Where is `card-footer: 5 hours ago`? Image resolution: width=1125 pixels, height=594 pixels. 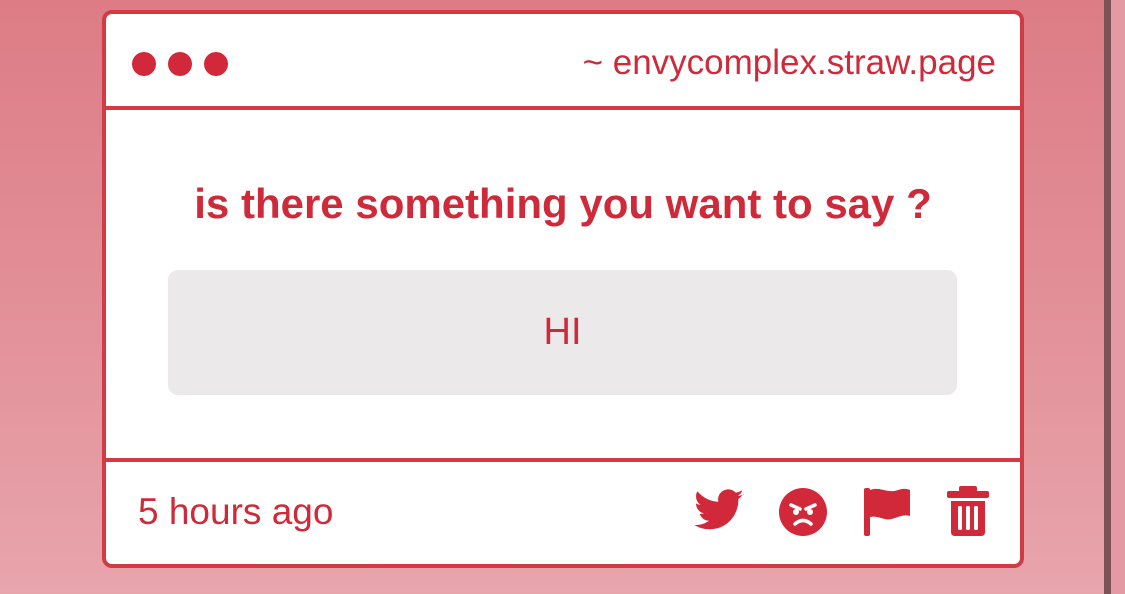
card-footer: 5 hours ago is located at coordinates (563, 511).